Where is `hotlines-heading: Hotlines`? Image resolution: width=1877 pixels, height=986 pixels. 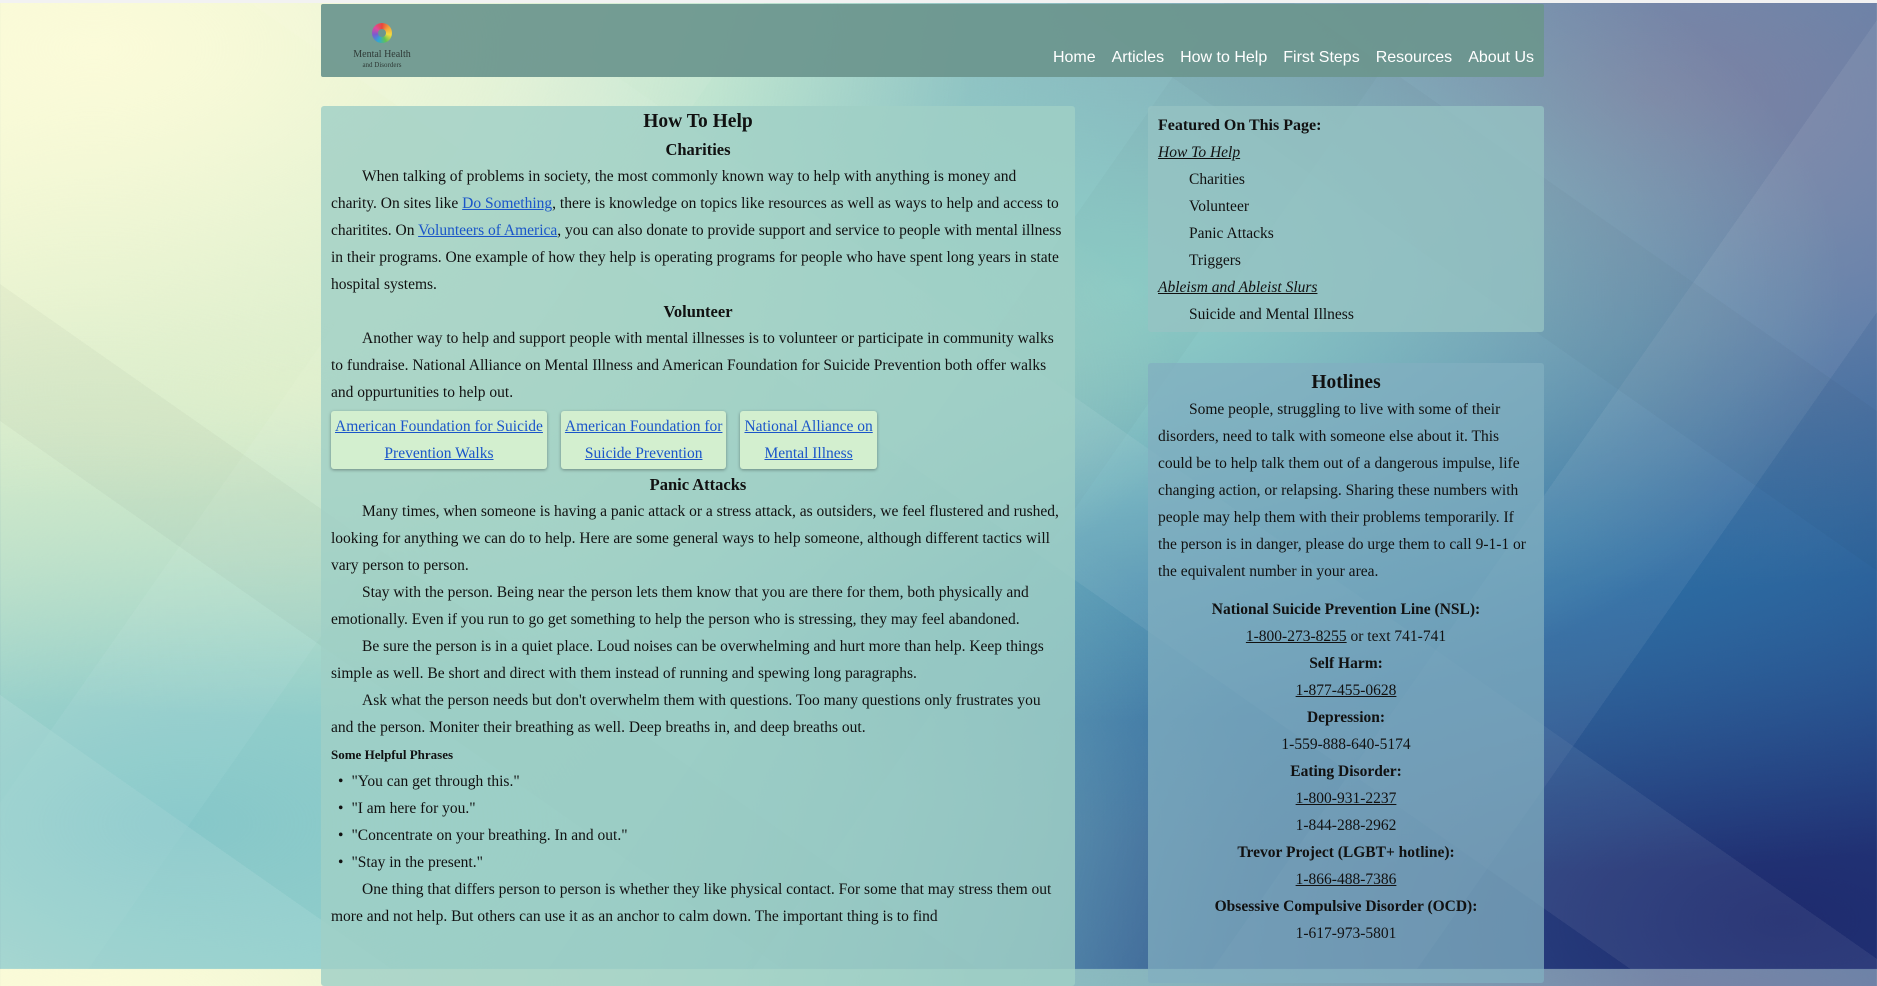 hotlines-heading: Hotlines is located at coordinates (1346, 382).